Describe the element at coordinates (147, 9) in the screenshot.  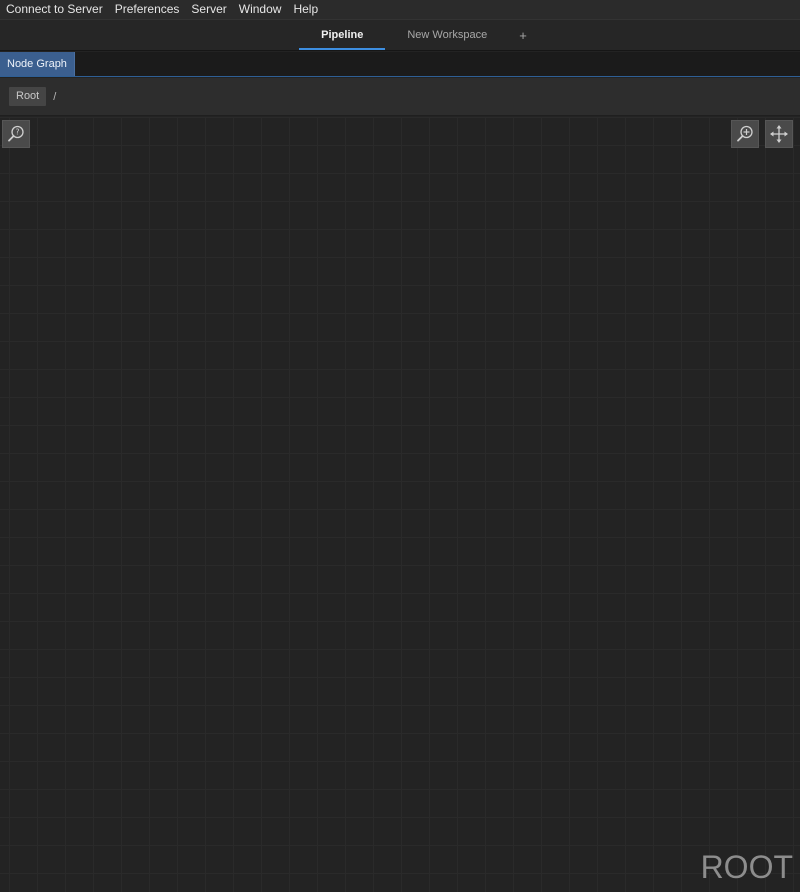
I see `menu-preferences: Preferences` at that location.